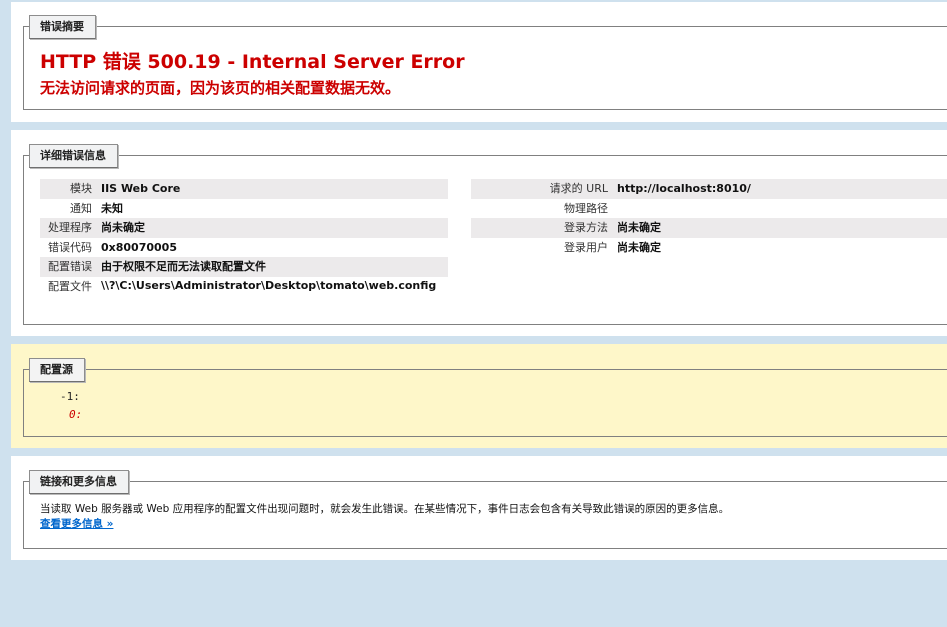 The image size is (947, 627). What do you see at coordinates (112, 208) in the screenshot?
I see `detail-value: 未知` at bounding box center [112, 208].